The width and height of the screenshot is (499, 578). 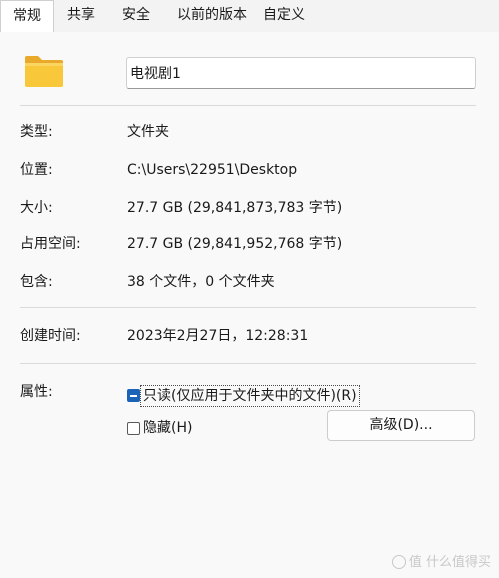 I want to click on disk-size-value: 27.7 GB (29,841,952,768 字节), so click(x=235, y=244).